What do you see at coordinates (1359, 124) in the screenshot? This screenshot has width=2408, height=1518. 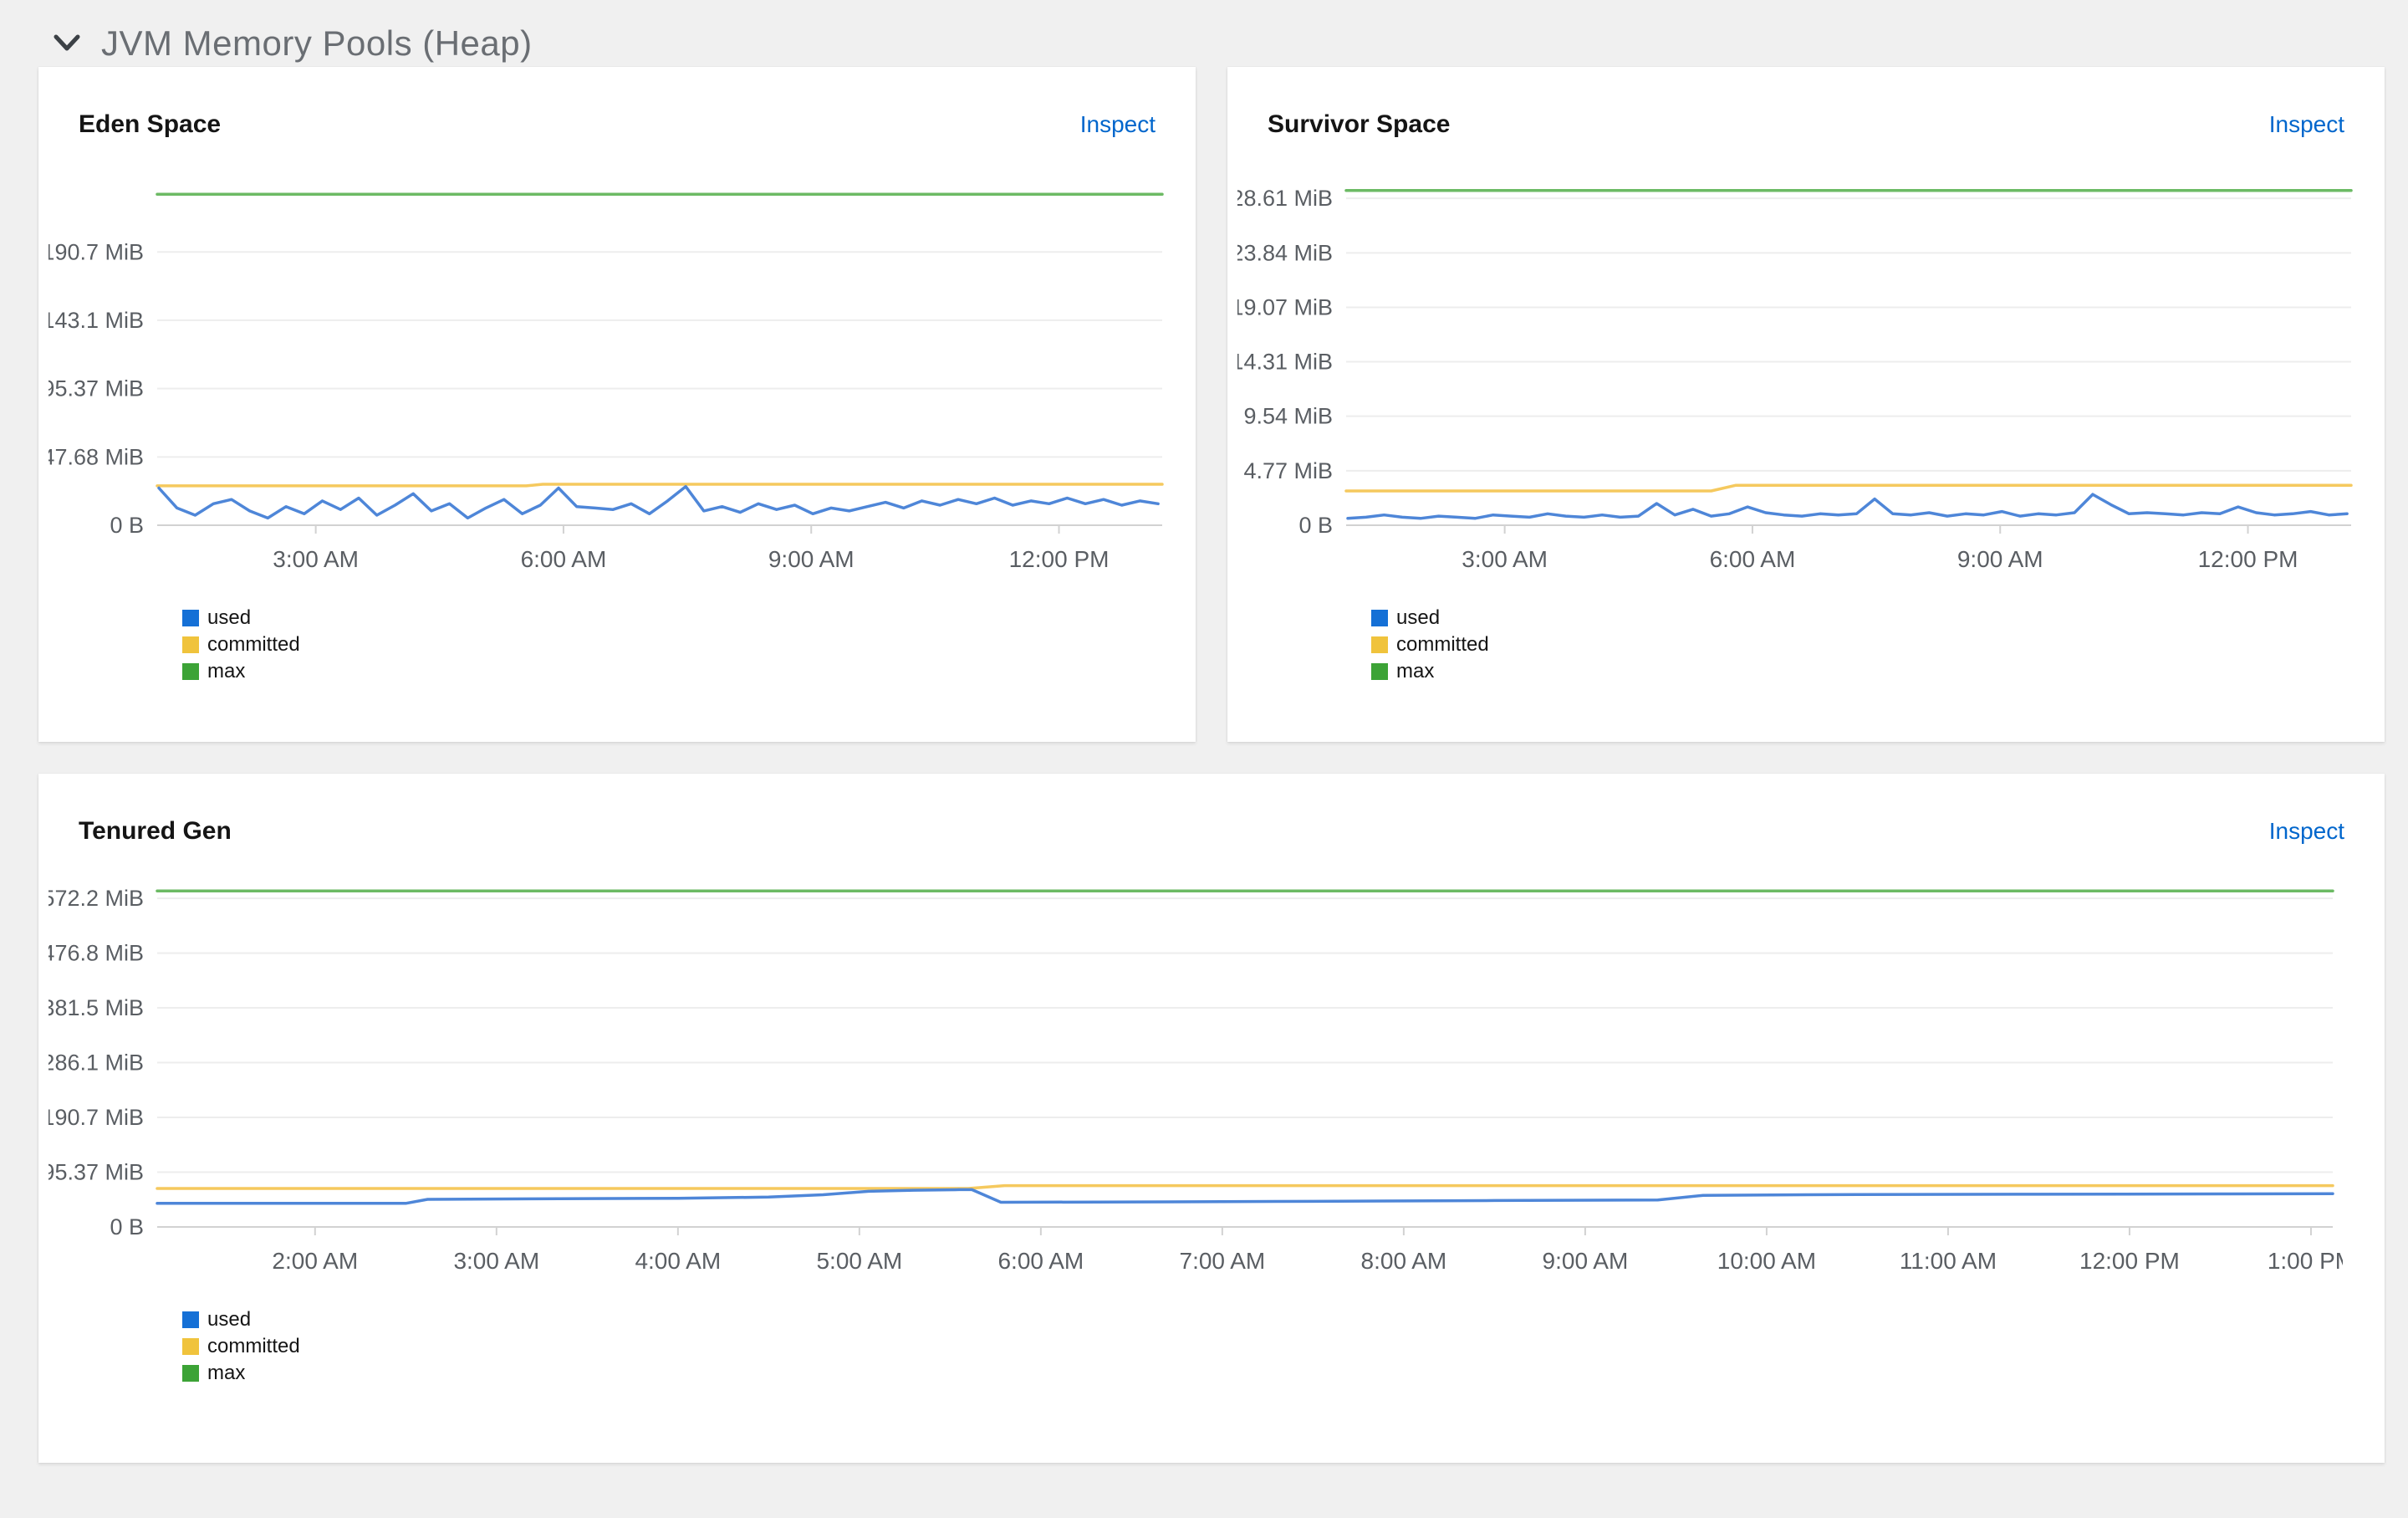 I see `panel-title: Survivor Space` at bounding box center [1359, 124].